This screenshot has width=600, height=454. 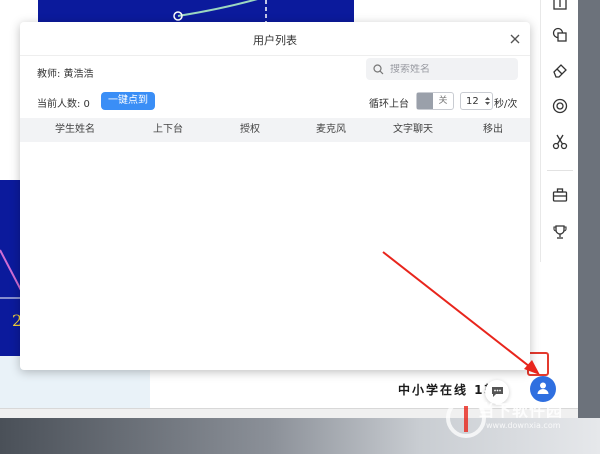 I want to click on shapes-tool-button, so click(x=560, y=37).